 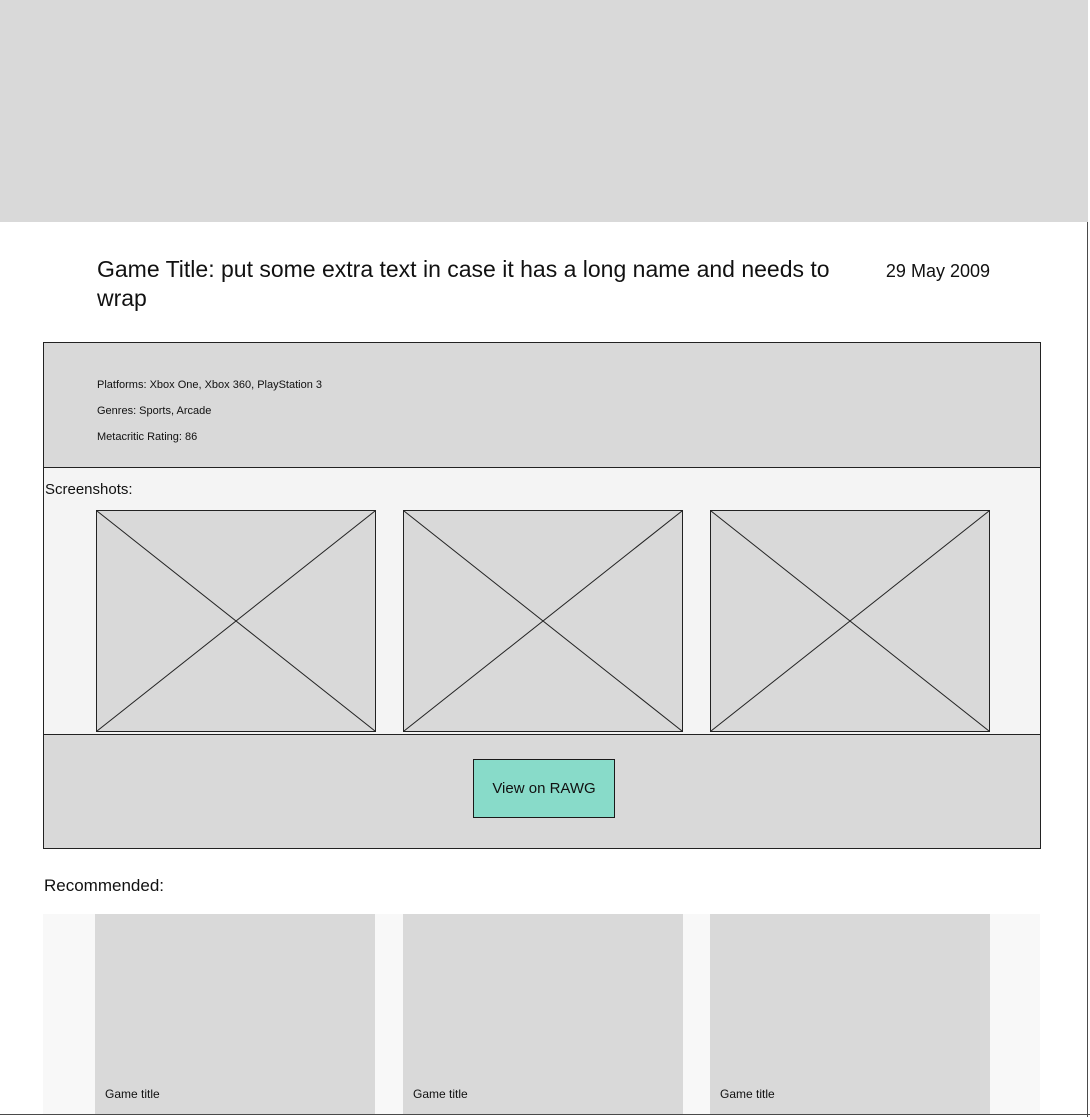 I want to click on page-border-bottom, so click(x=545, y=1114).